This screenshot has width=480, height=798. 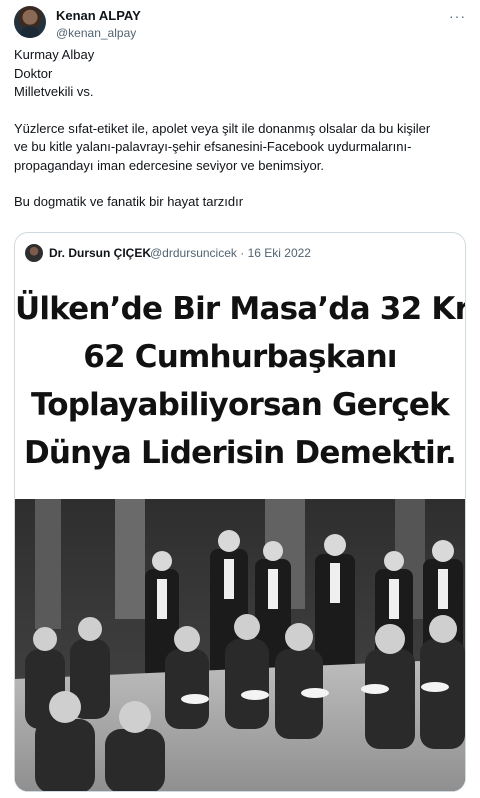 What do you see at coordinates (34, 253) in the screenshot?
I see `quoted-author-avatar` at bounding box center [34, 253].